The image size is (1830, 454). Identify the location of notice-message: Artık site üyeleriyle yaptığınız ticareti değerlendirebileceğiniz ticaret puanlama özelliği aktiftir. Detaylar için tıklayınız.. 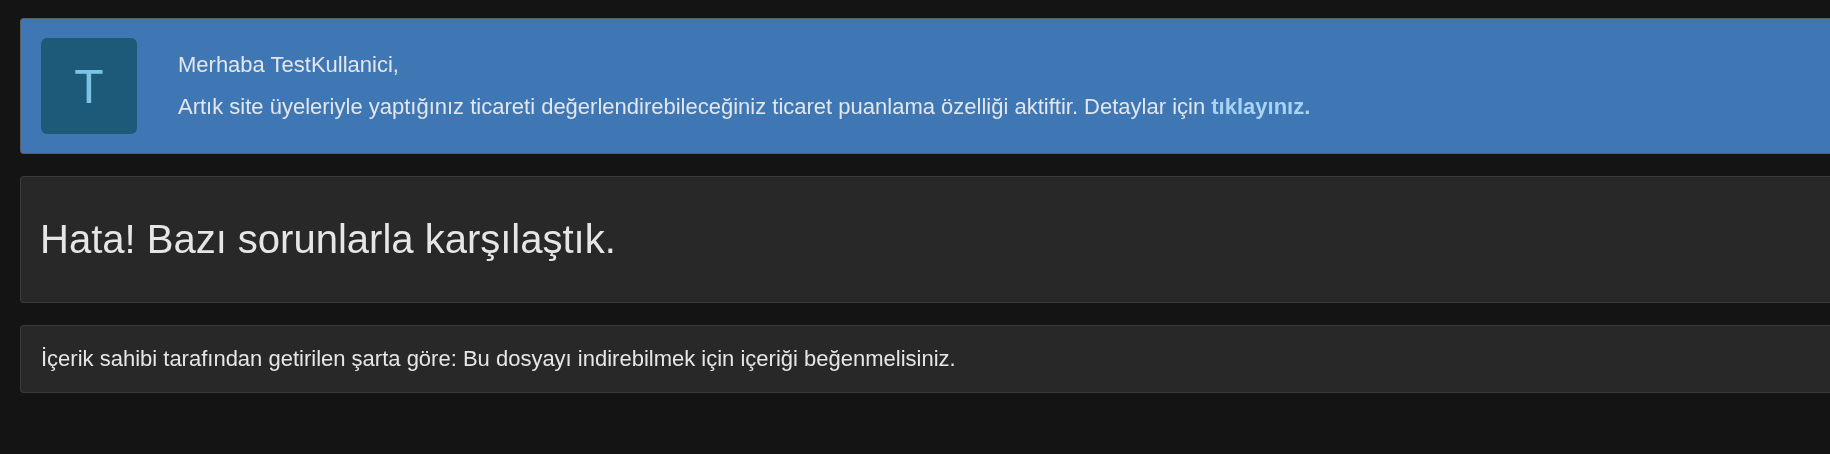
(744, 107).